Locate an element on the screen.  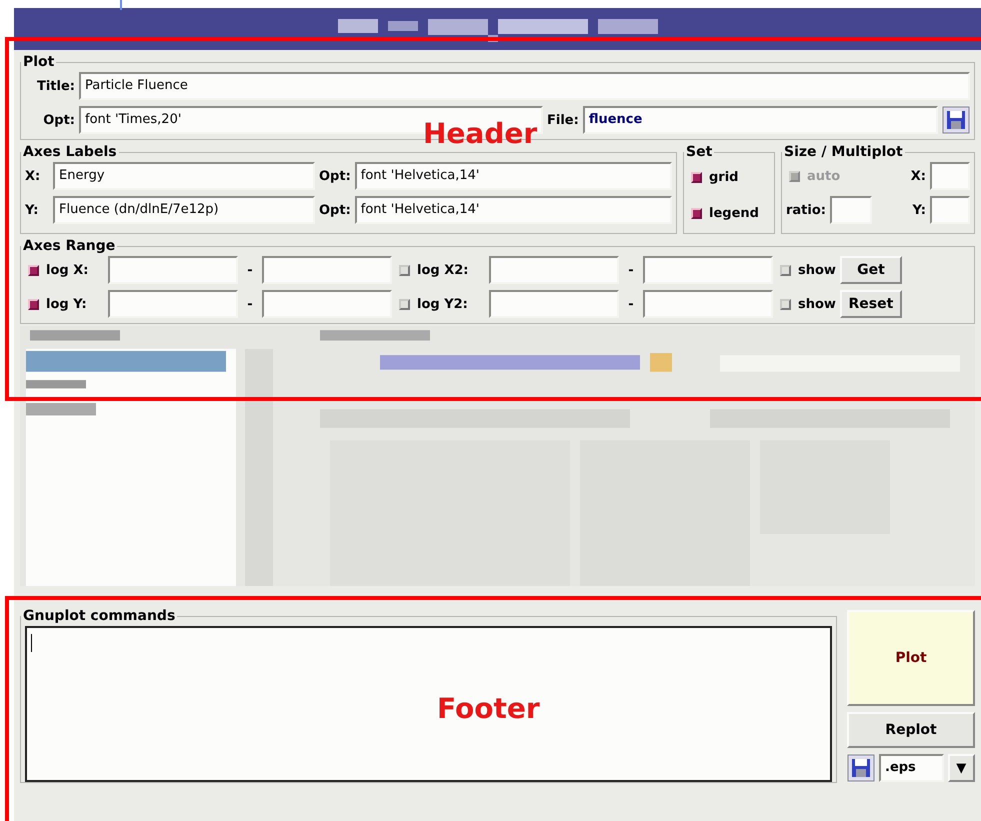
plot-button: Plot is located at coordinates (911, 658).